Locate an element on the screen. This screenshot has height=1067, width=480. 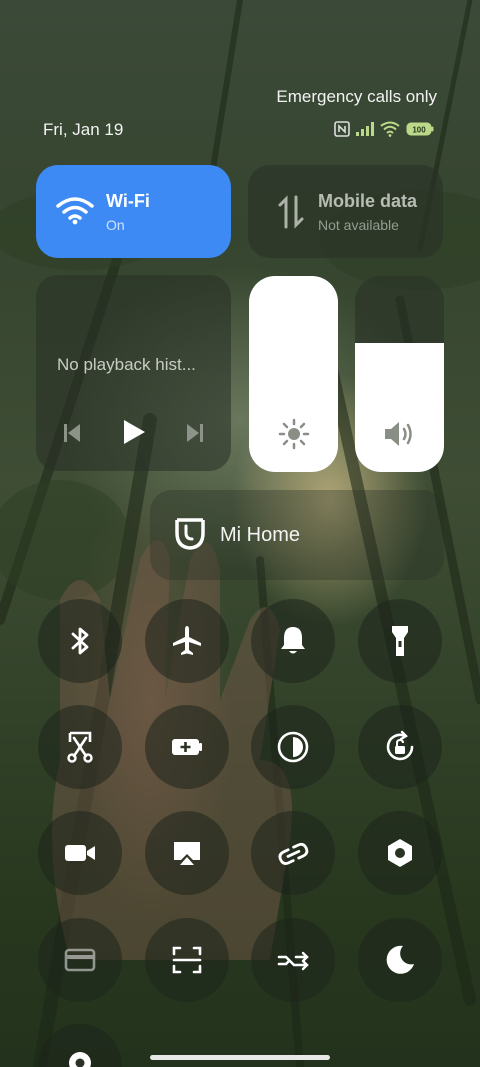
flashlight-icon is located at coordinates (400, 641).